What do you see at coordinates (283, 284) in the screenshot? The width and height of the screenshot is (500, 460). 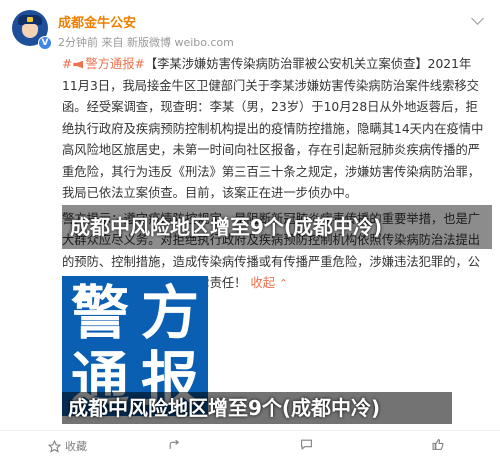 I see `collapse-arrow-icon: ⌃` at bounding box center [283, 284].